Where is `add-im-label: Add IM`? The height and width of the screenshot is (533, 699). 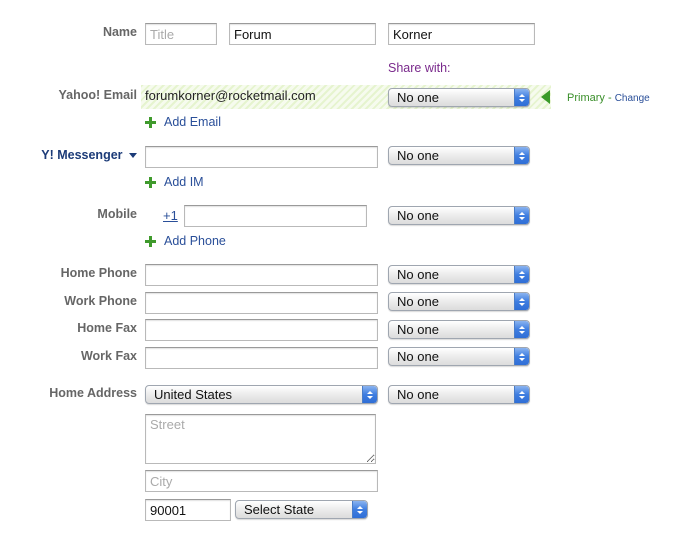
add-im-label: Add IM is located at coordinates (184, 182).